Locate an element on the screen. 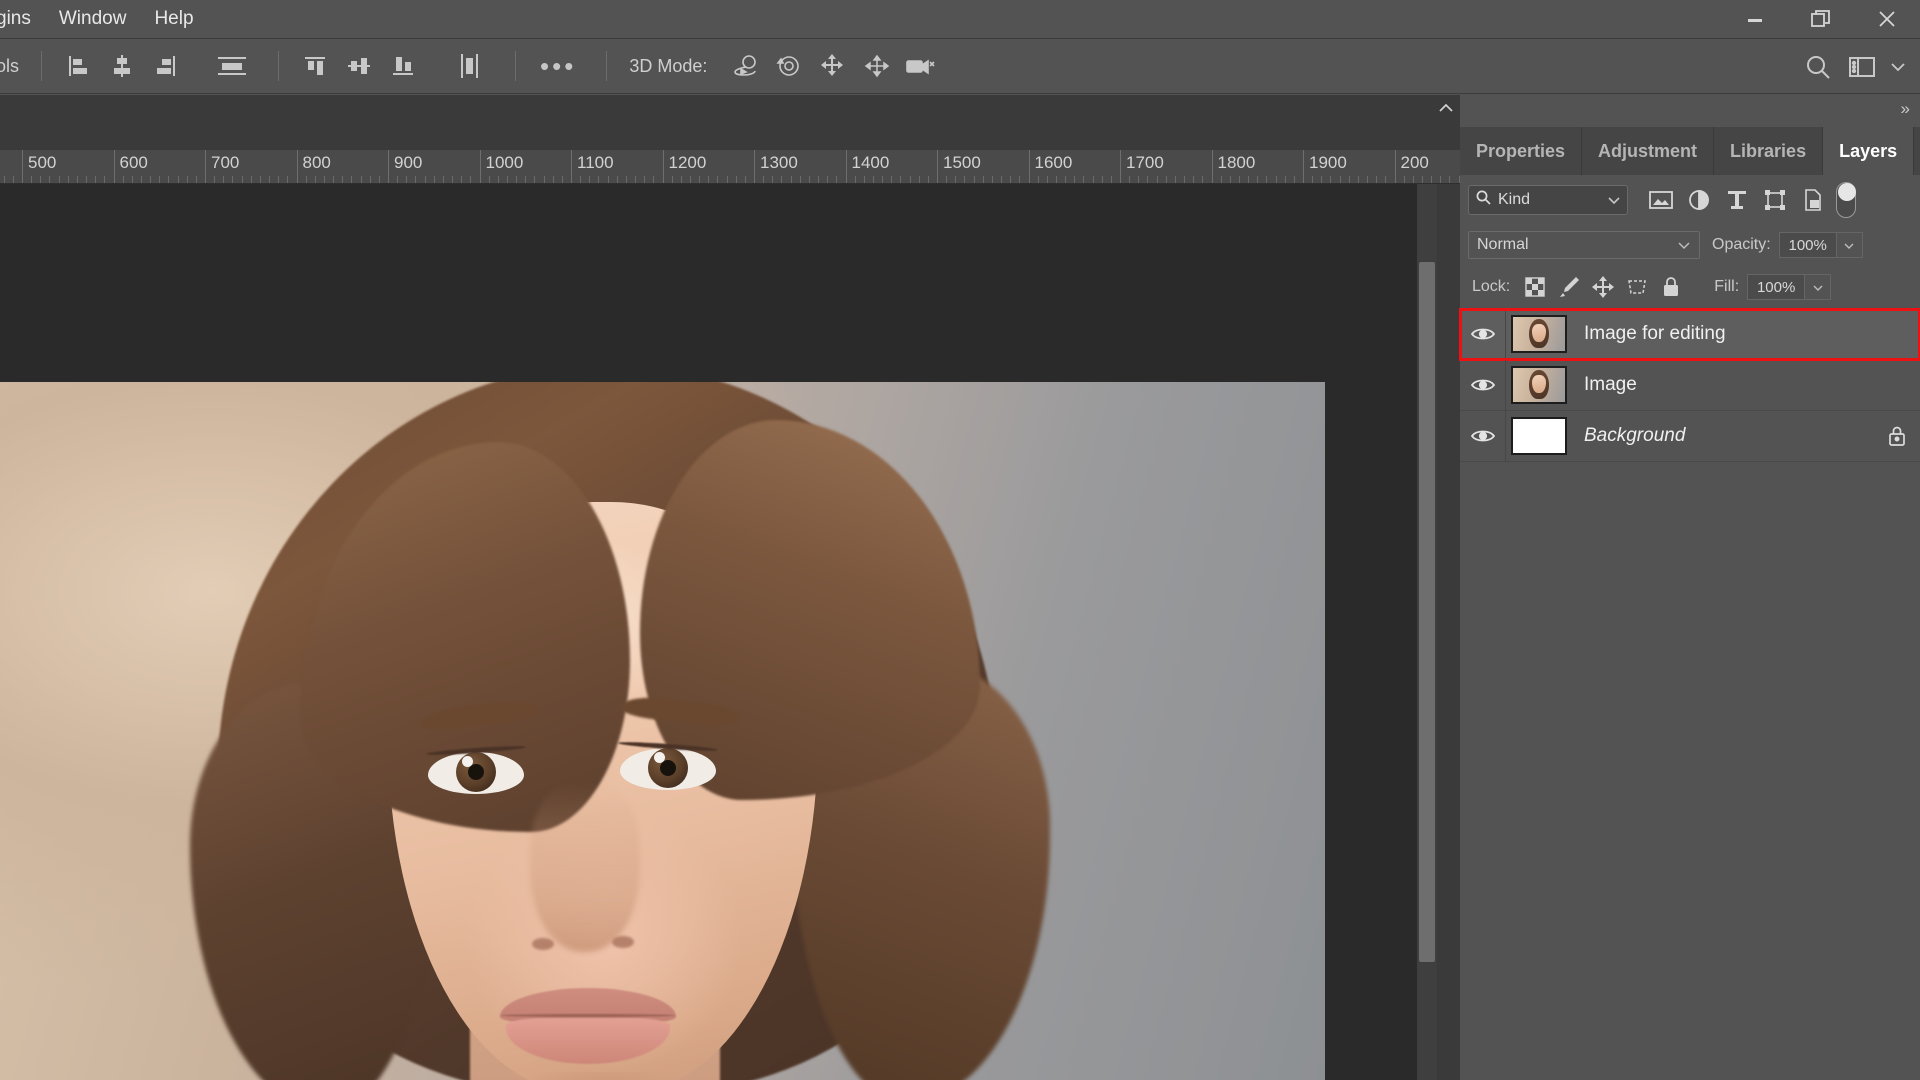 This screenshot has height=1080, width=1920. tab-properties: Properties is located at coordinates (1521, 151).